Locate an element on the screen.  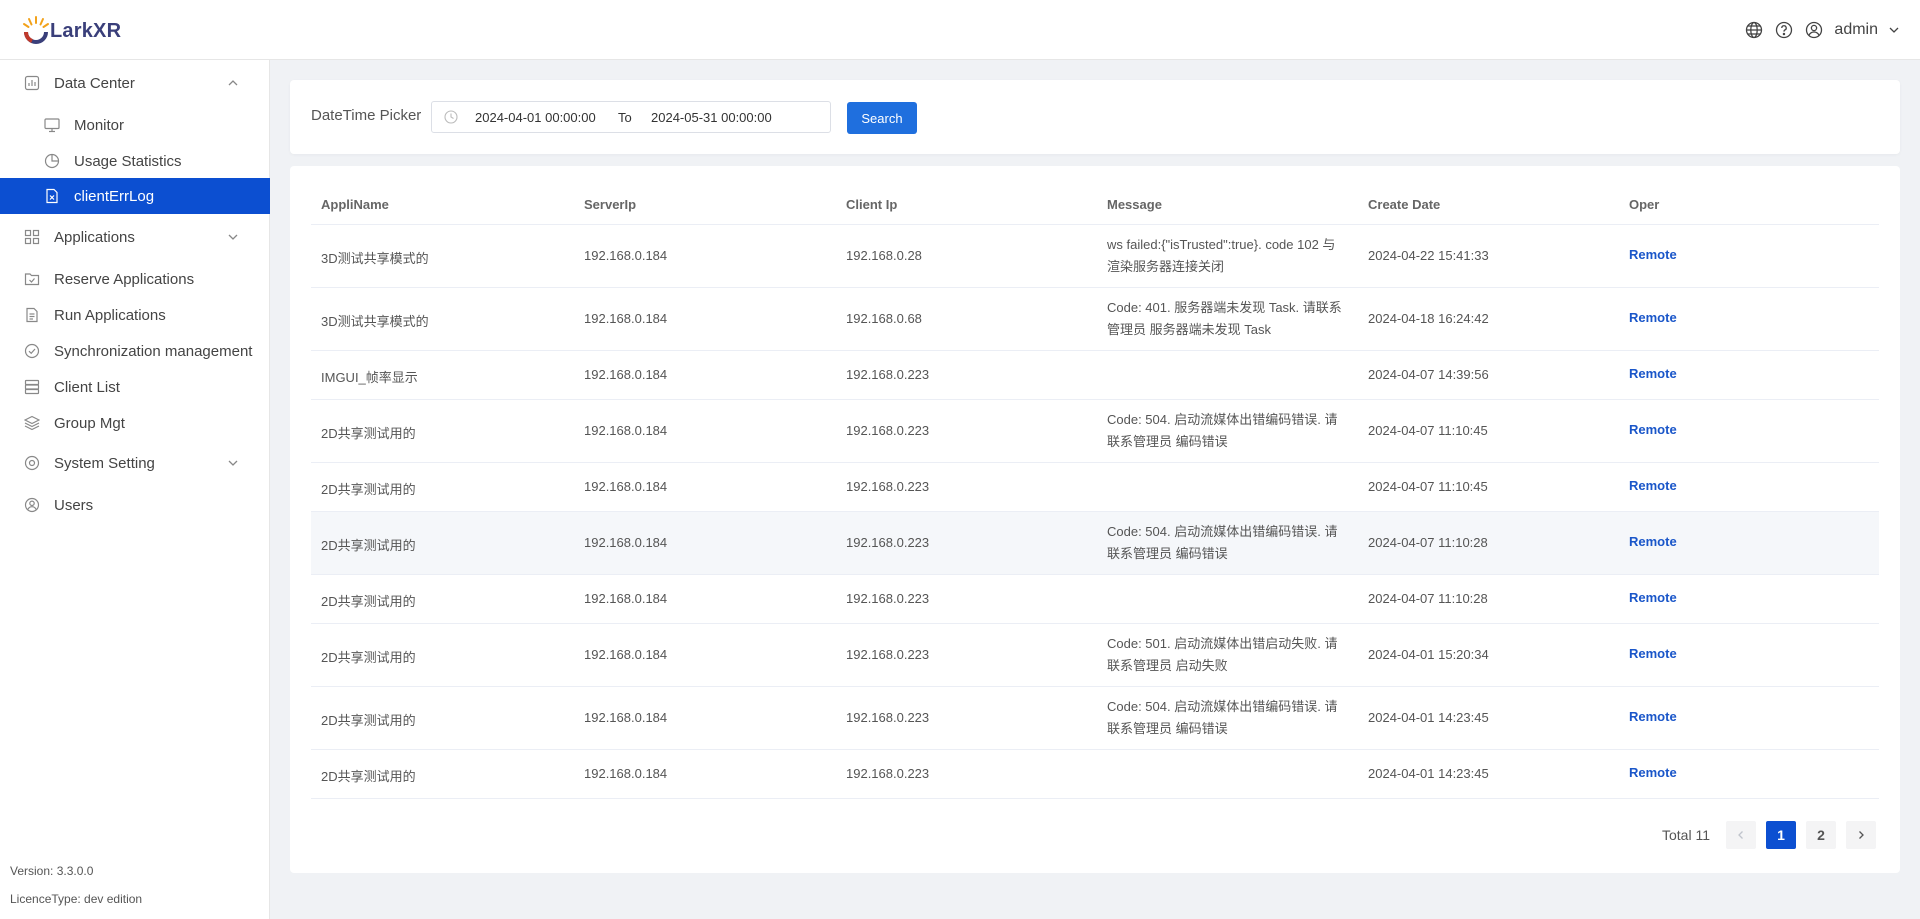
search-button: Search is located at coordinates (882, 118).